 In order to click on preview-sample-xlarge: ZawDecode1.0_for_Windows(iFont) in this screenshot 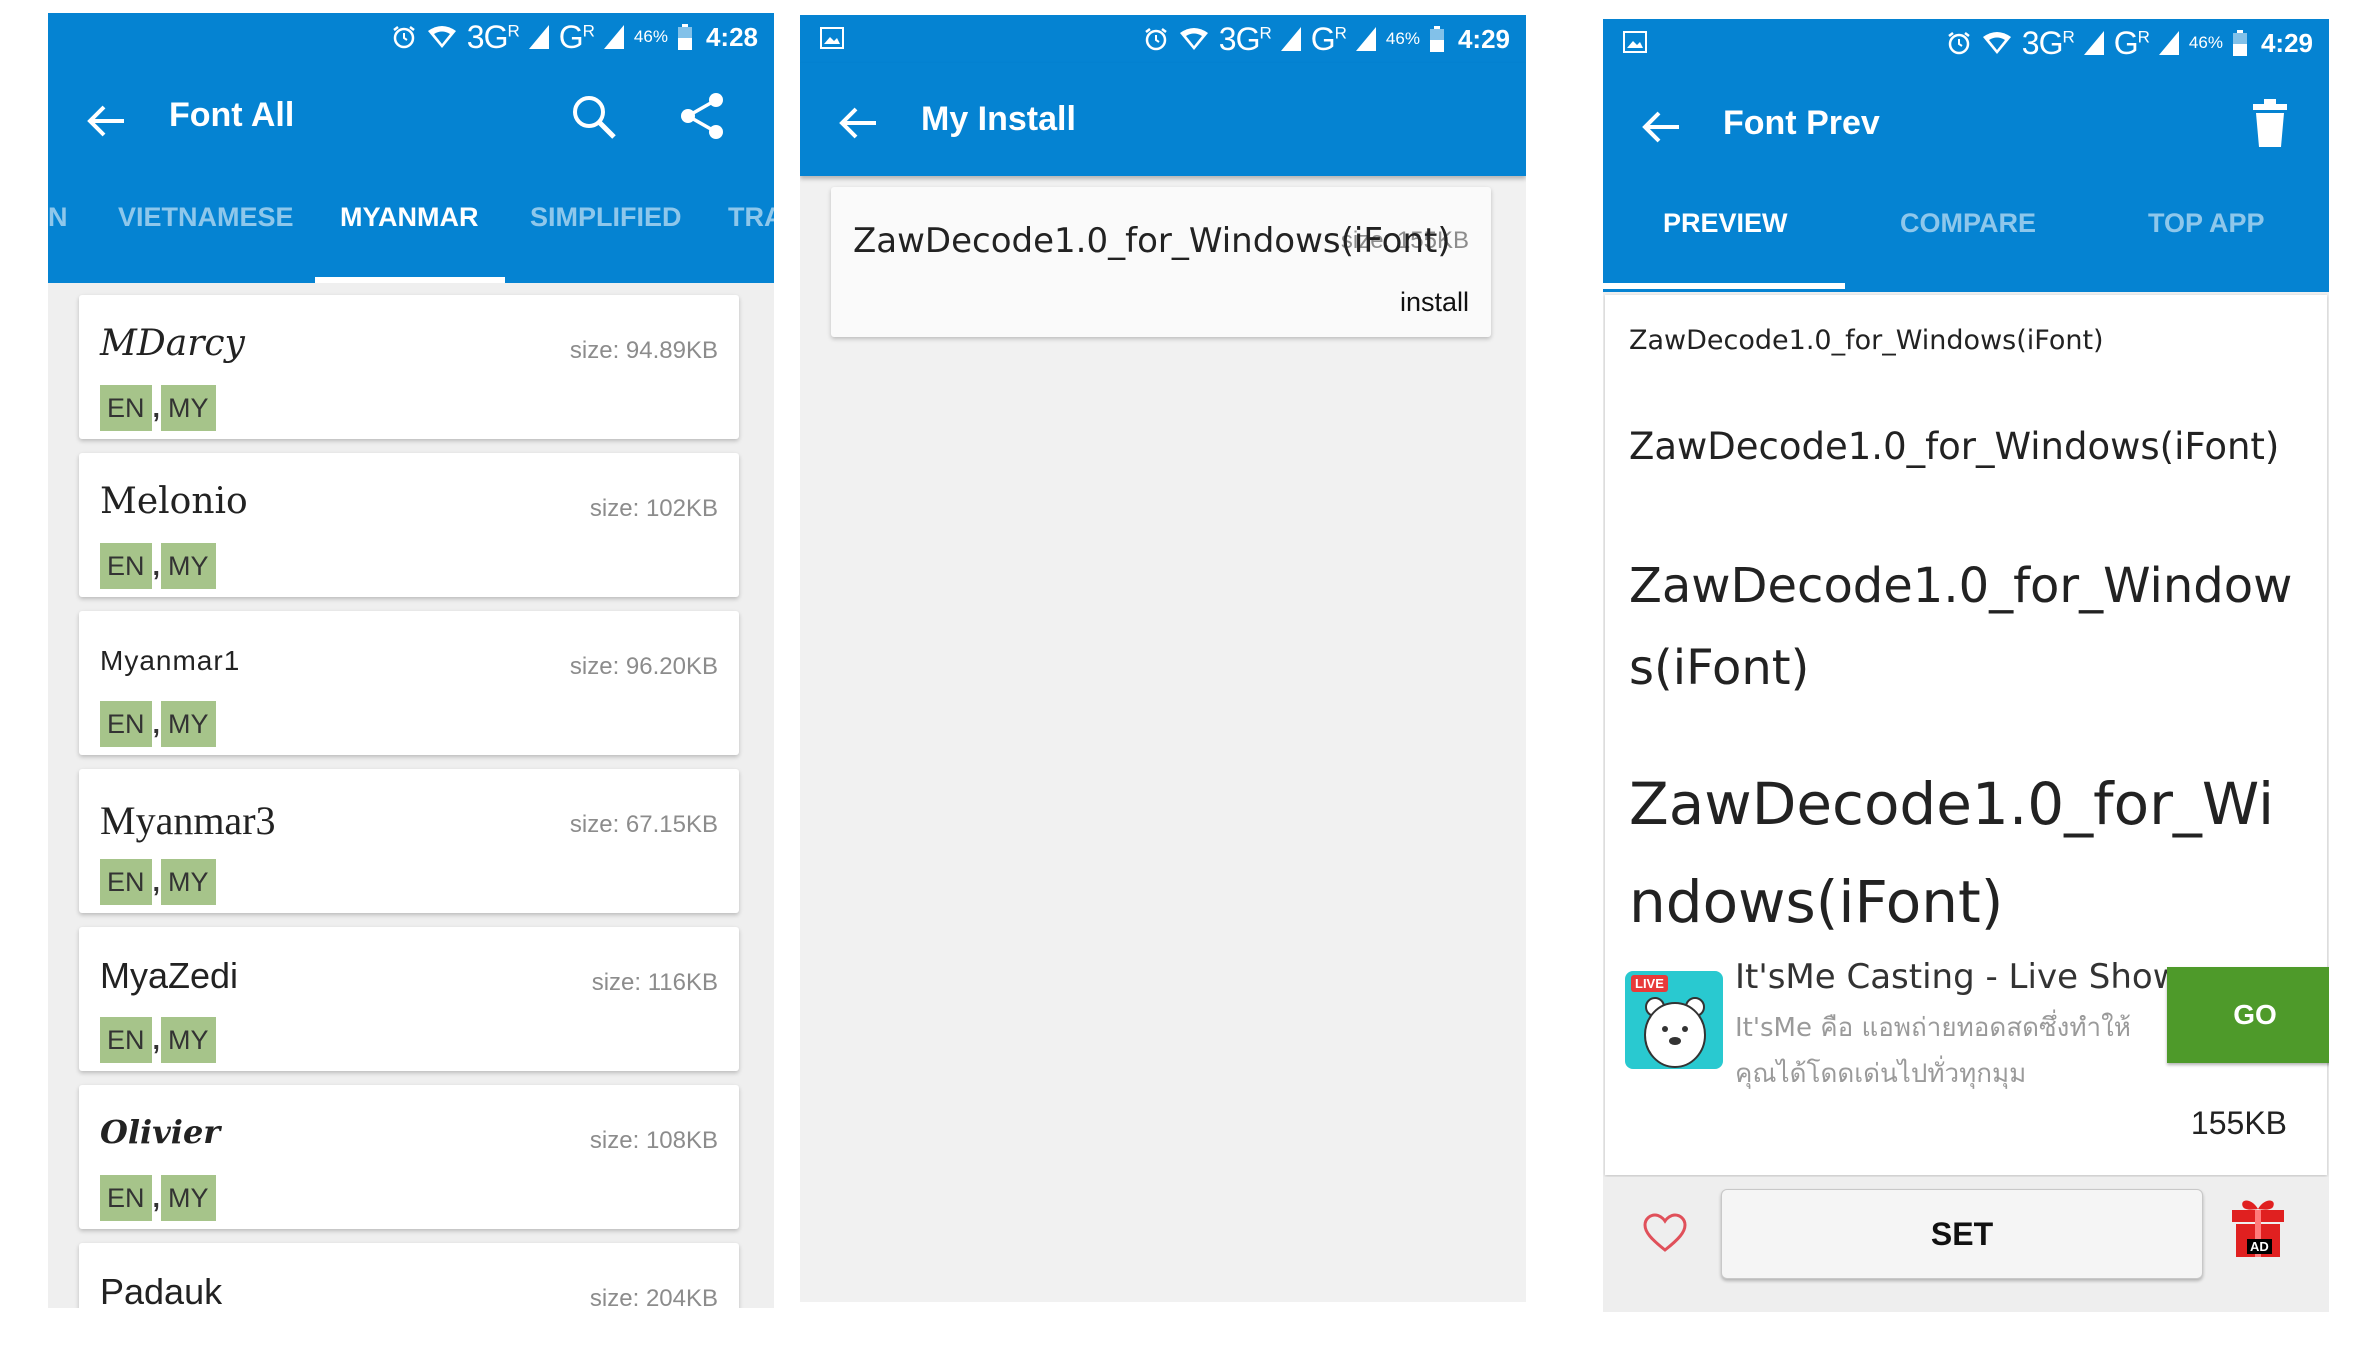, I will do `click(1952, 853)`.